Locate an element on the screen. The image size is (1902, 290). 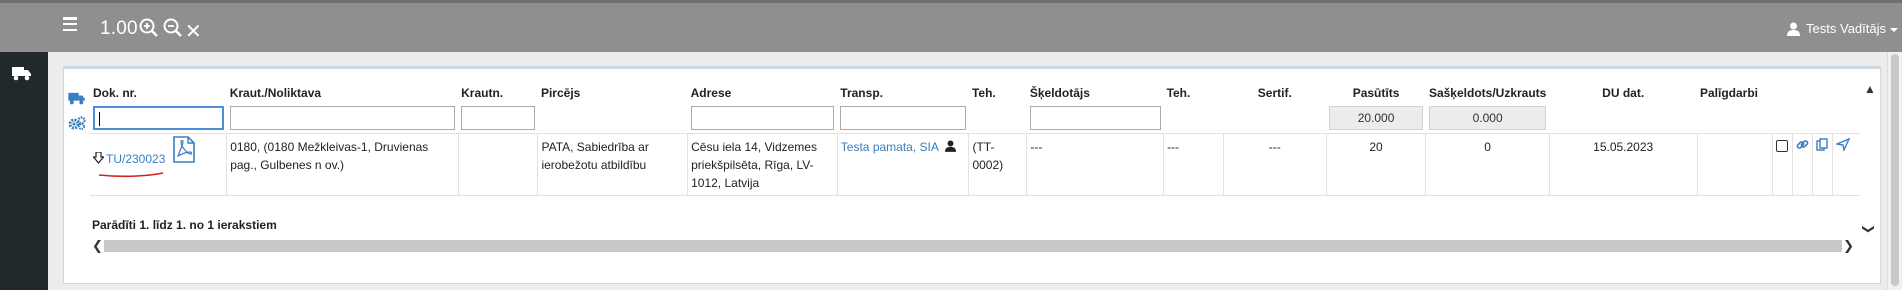
download-icon is located at coordinates (98, 160).